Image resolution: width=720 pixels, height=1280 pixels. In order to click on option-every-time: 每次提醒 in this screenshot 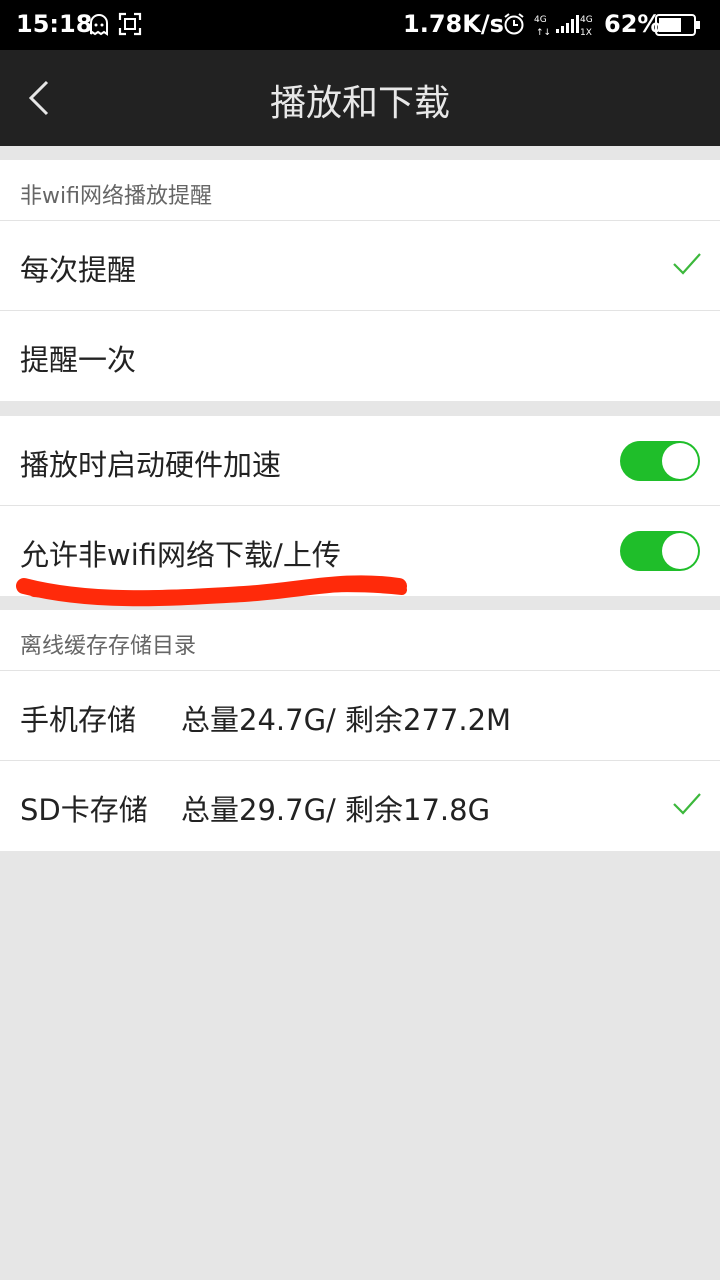, I will do `click(360, 266)`.